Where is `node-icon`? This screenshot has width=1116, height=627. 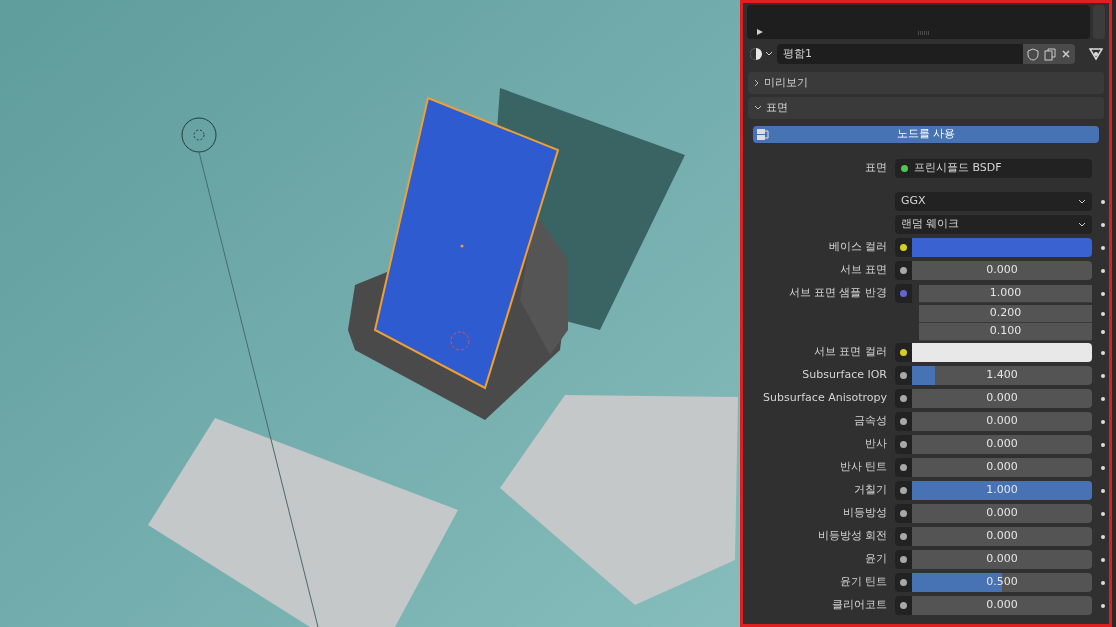
node-icon is located at coordinates (763, 134).